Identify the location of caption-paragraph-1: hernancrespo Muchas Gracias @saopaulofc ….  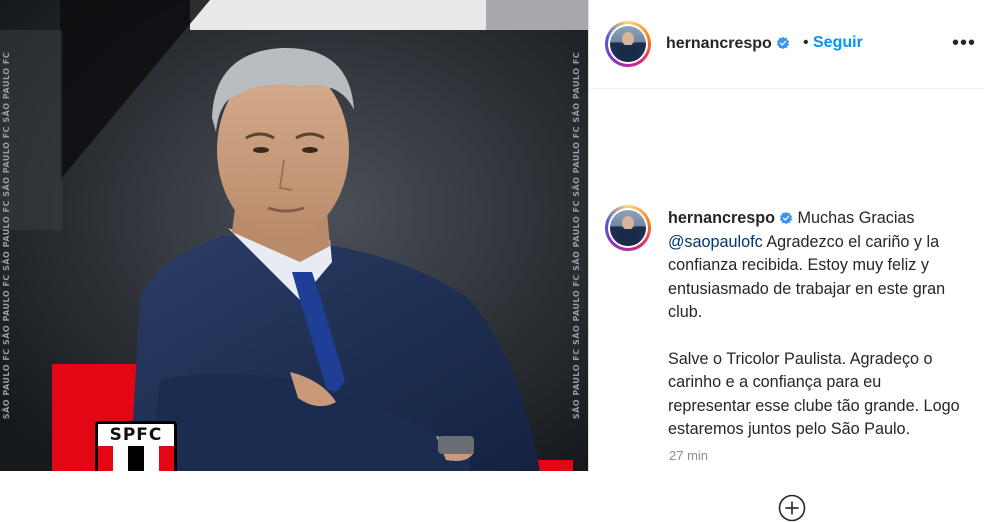
(818, 266).